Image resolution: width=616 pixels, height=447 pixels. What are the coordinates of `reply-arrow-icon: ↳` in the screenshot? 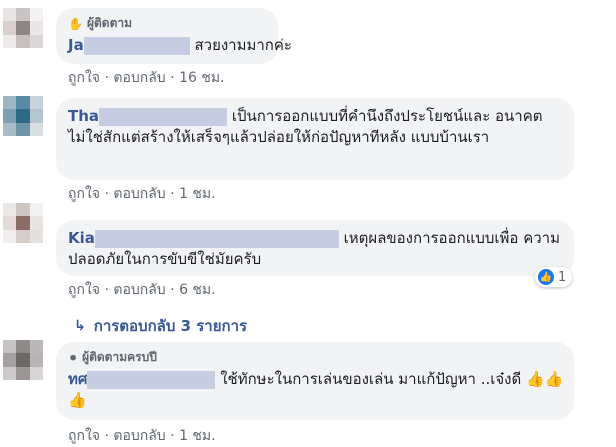 It's located at (80, 326).